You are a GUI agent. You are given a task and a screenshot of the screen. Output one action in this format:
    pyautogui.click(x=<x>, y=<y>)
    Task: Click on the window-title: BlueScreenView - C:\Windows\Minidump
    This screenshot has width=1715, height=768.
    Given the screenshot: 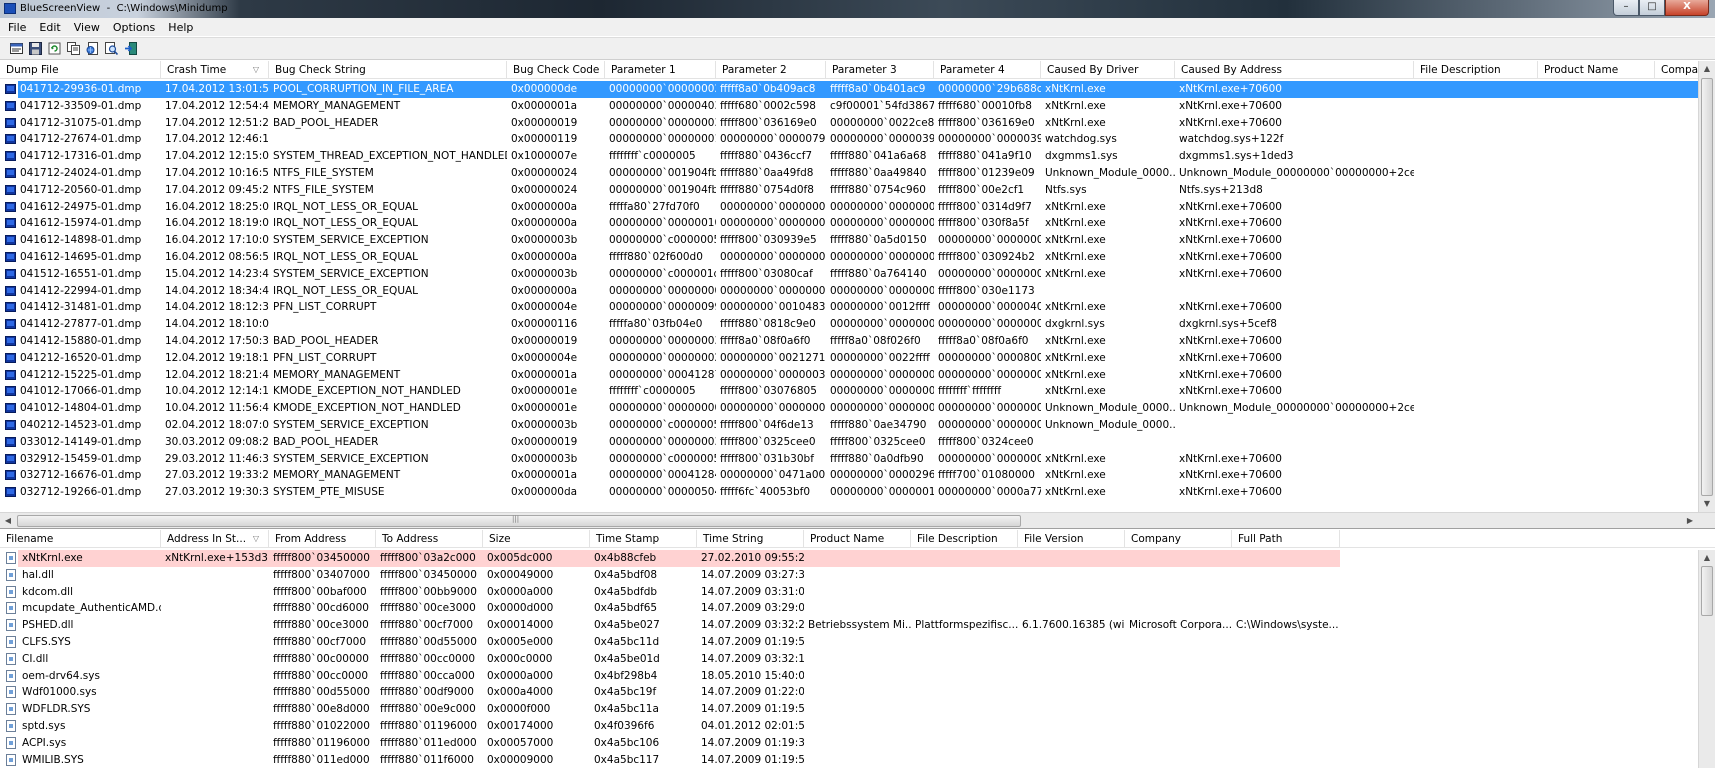 What is the action you would take?
    pyautogui.click(x=124, y=8)
    